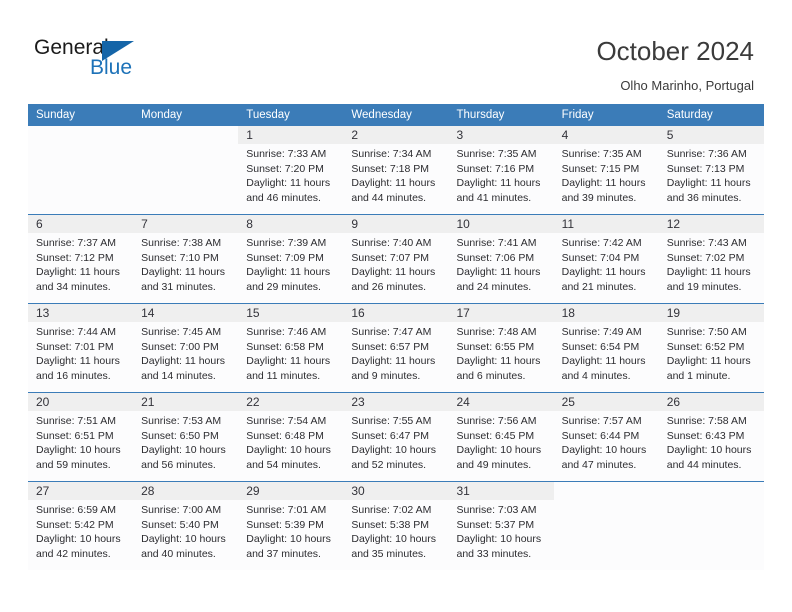 The height and width of the screenshot is (612, 792). What do you see at coordinates (396, 491) in the screenshot?
I see `date-number-band: 27 28 29 30 31` at bounding box center [396, 491].